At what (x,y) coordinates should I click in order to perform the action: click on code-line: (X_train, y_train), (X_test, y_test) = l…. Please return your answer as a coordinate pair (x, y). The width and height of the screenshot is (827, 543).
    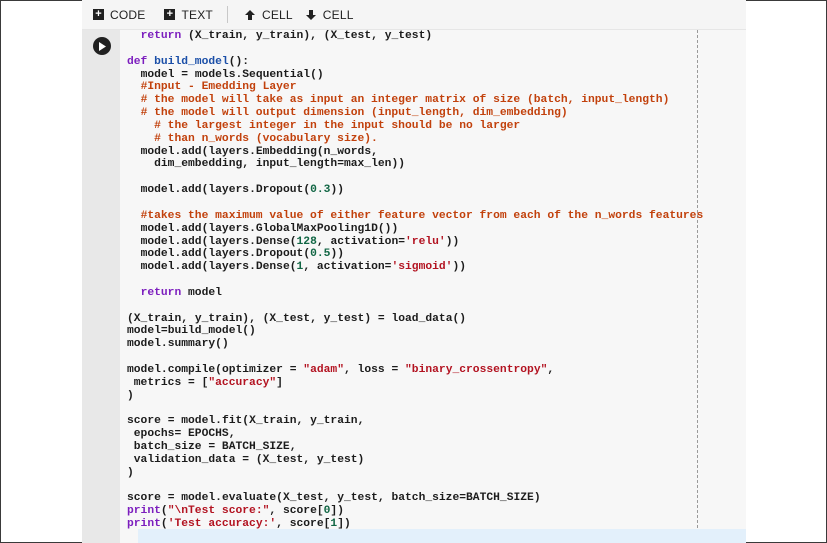
    Looking at the image, I should click on (297, 318).